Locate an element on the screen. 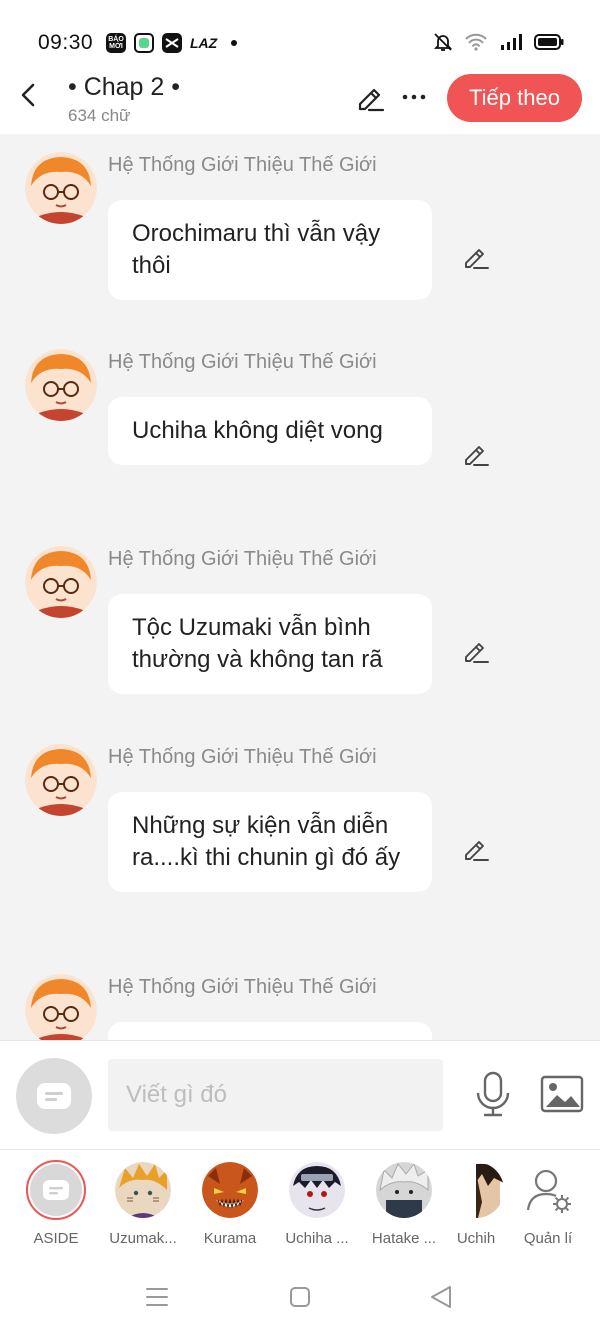  user-settings-icon is located at coordinates (548, 1191).